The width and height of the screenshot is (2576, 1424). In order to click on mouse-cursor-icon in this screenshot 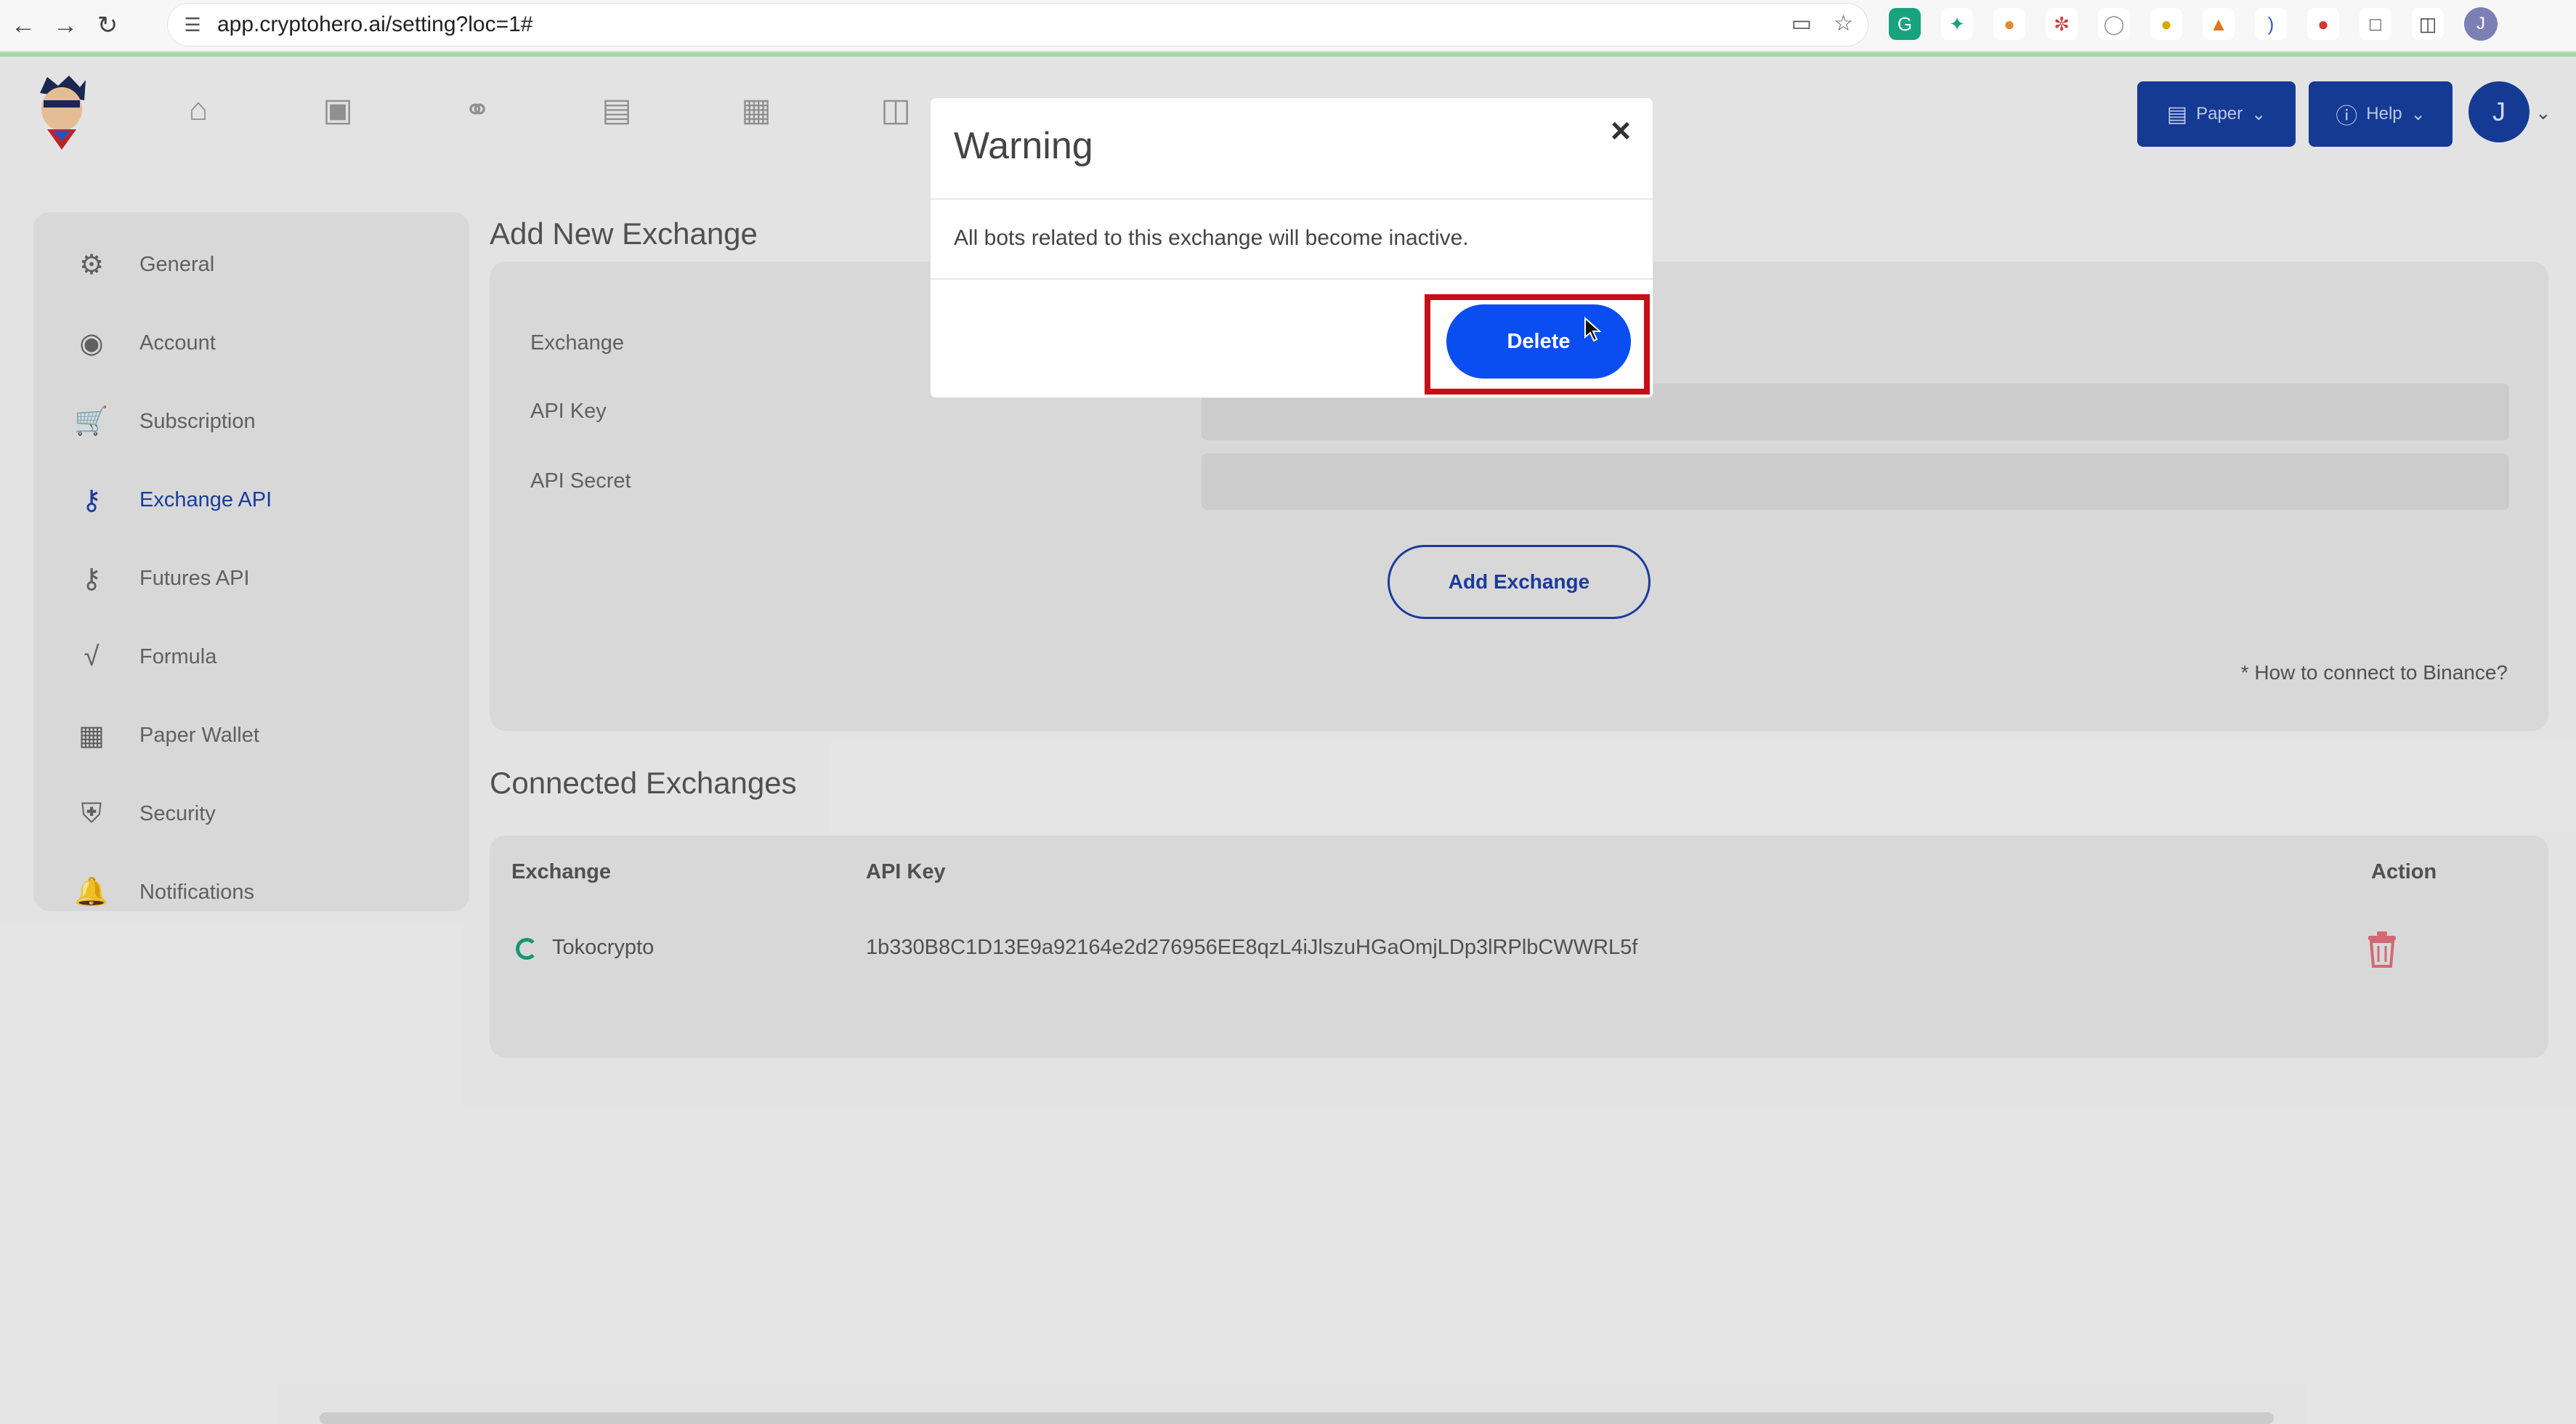, I will do `click(1593, 329)`.